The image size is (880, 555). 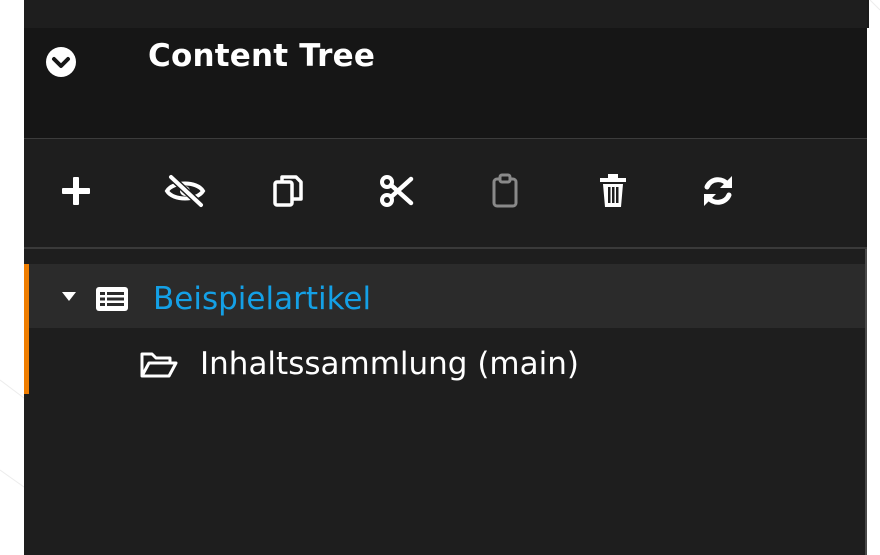 What do you see at coordinates (262, 299) in the screenshot?
I see `tree-item-beispielartikel: Beispielartikel` at bounding box center [262, 299].